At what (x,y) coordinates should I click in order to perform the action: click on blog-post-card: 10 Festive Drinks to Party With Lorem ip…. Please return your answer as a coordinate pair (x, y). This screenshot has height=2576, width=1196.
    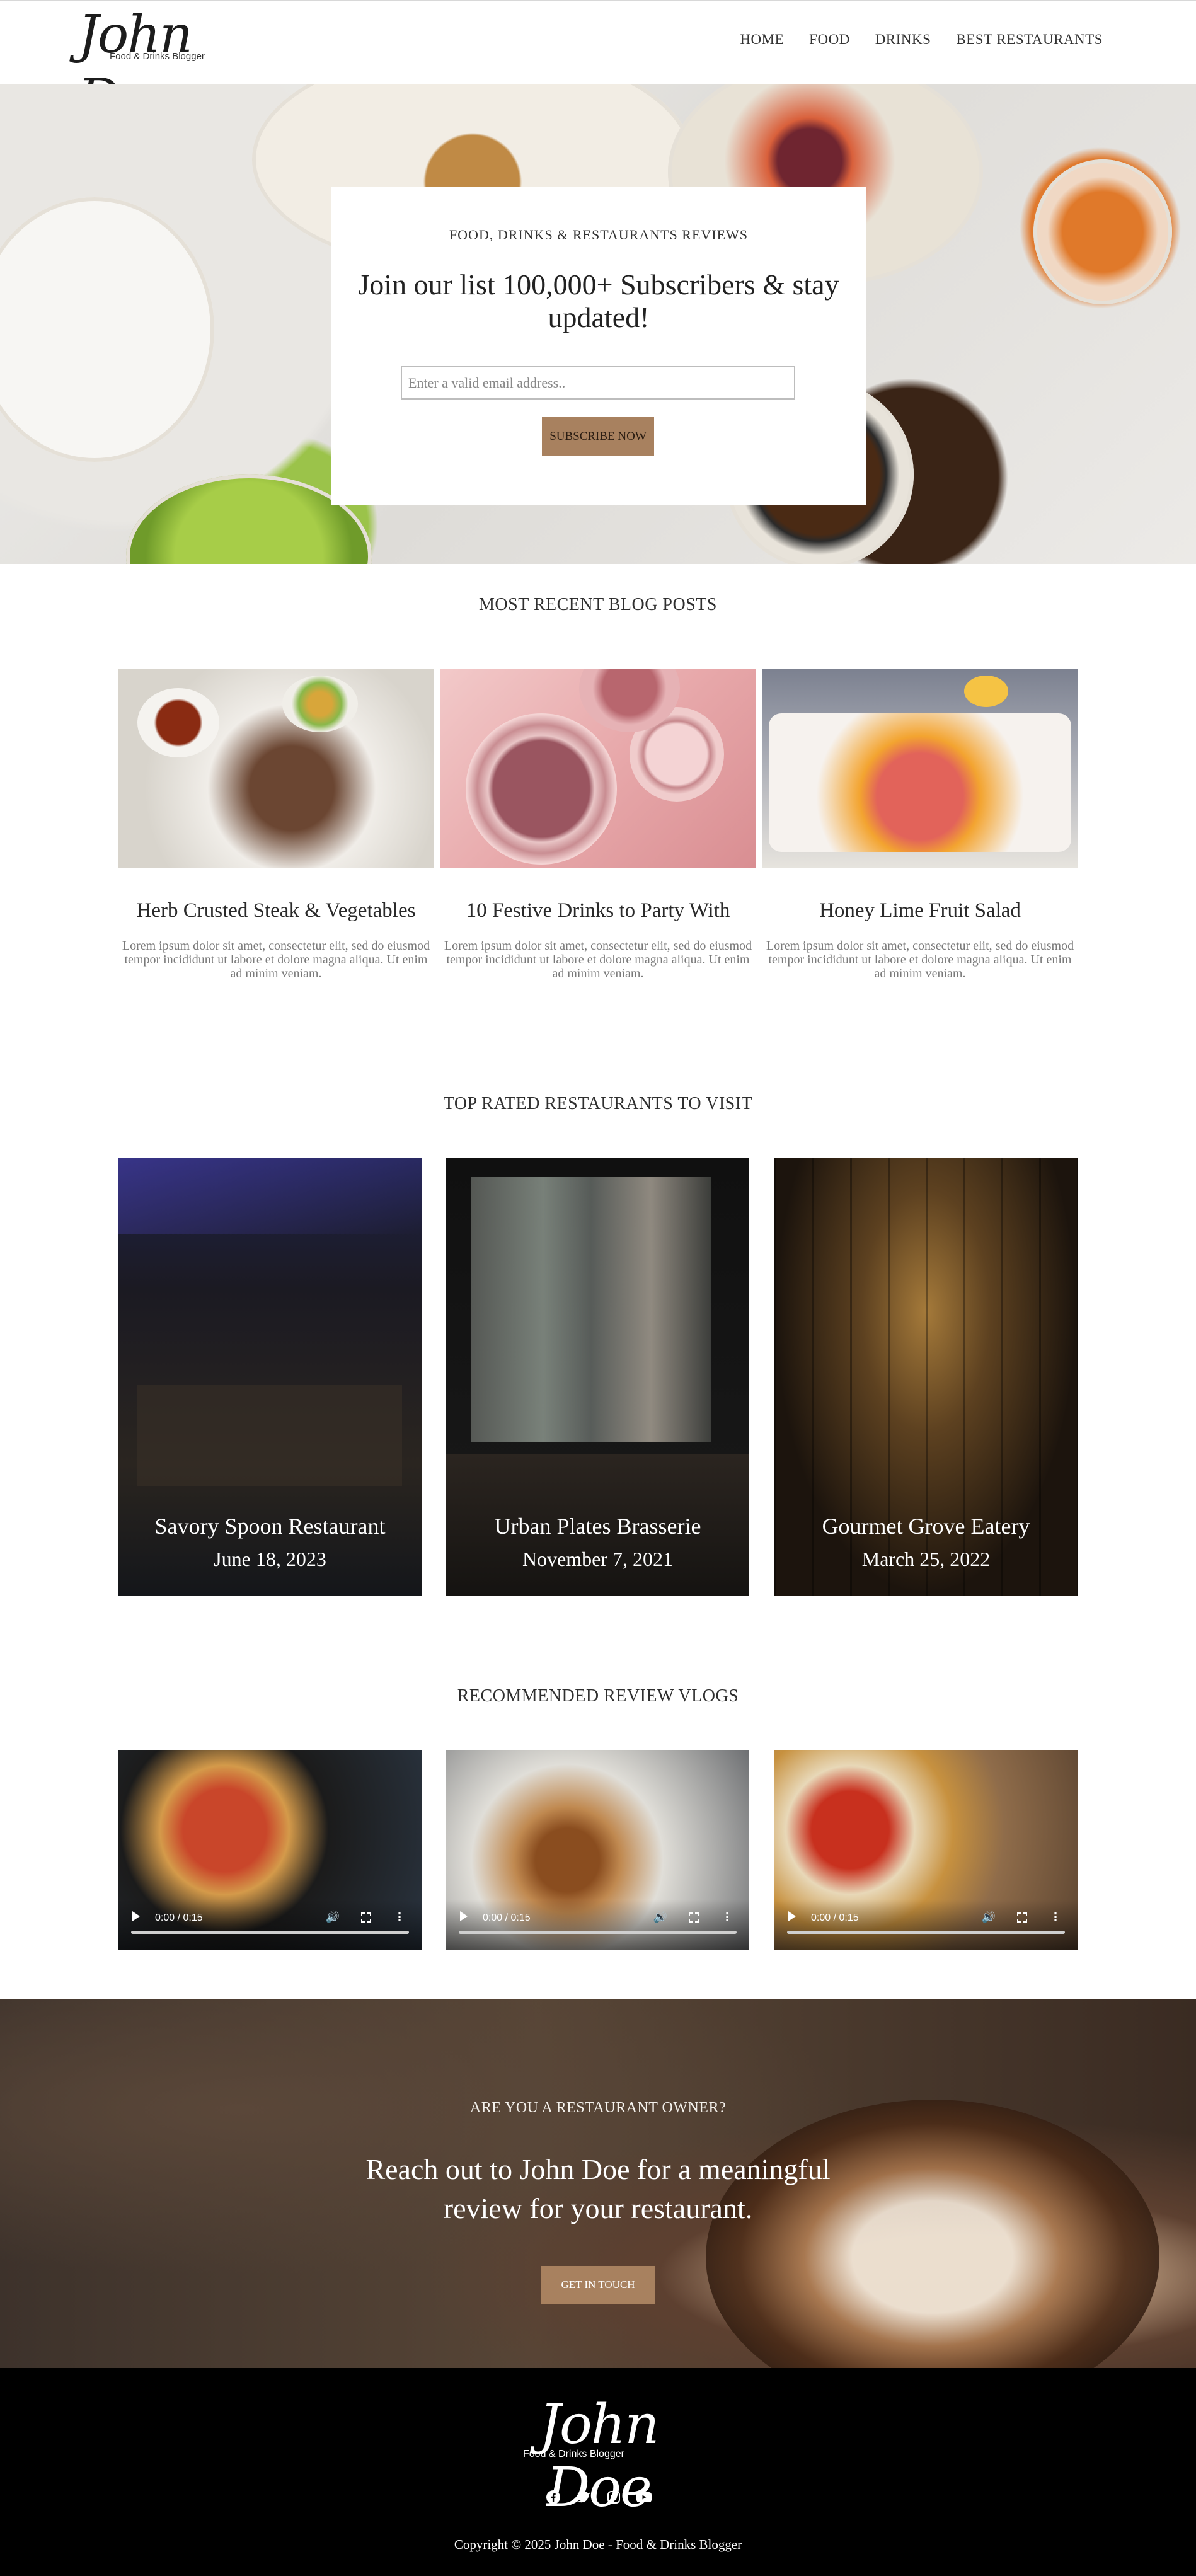
    Looking at the image, I should click on (598, 824).